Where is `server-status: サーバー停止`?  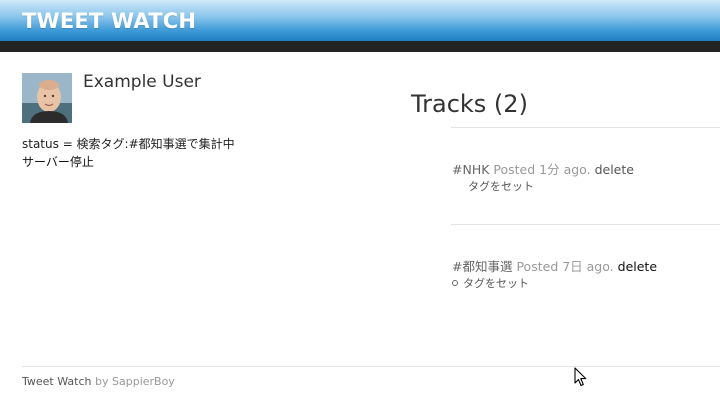
server-status: サーバー停止 is located at coordinates (58, 162).